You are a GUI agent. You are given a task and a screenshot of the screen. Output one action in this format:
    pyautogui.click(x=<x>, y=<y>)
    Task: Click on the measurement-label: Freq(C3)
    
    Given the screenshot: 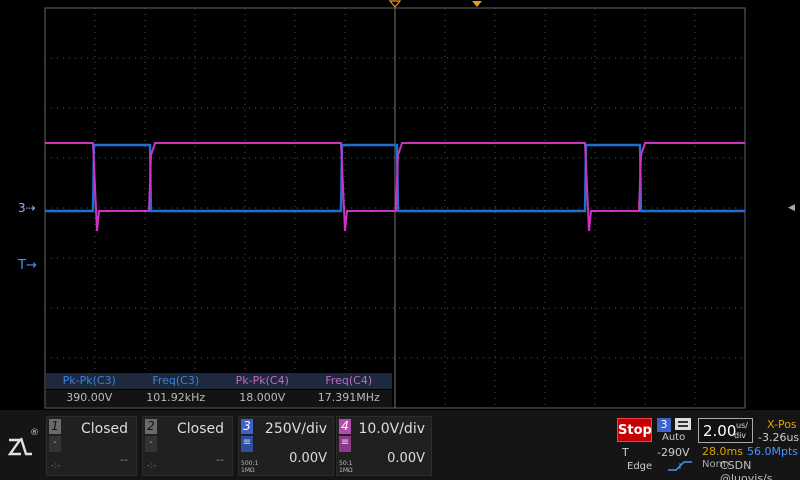 What is the action you would take?
    pyautogui.click(x=176, y=380)
    